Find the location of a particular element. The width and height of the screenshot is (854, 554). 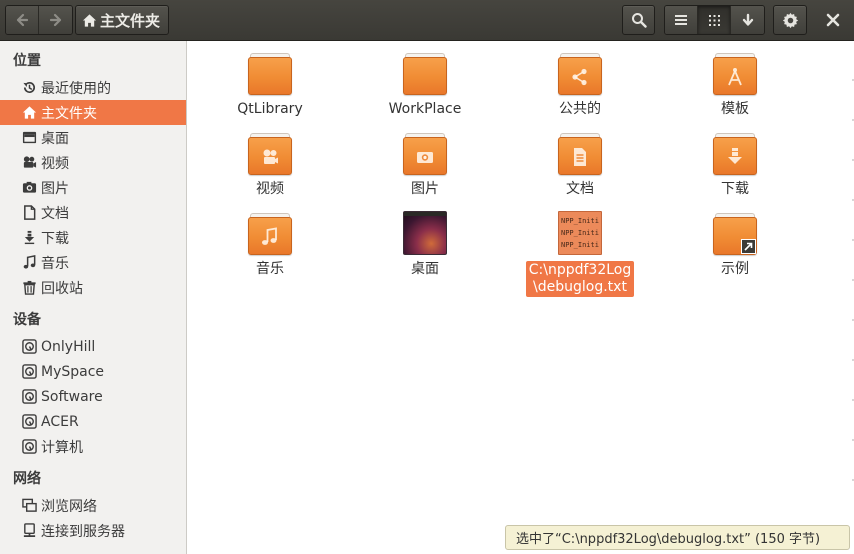

gear-icon is located at coordinates (790, 20).